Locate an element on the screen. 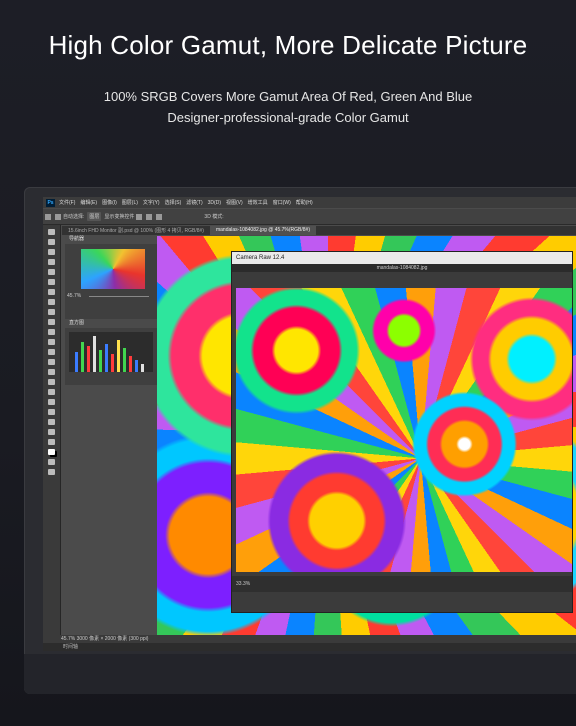  side-panels: 导航器 45.7% 直方图 is located at coordinates (111, 310).